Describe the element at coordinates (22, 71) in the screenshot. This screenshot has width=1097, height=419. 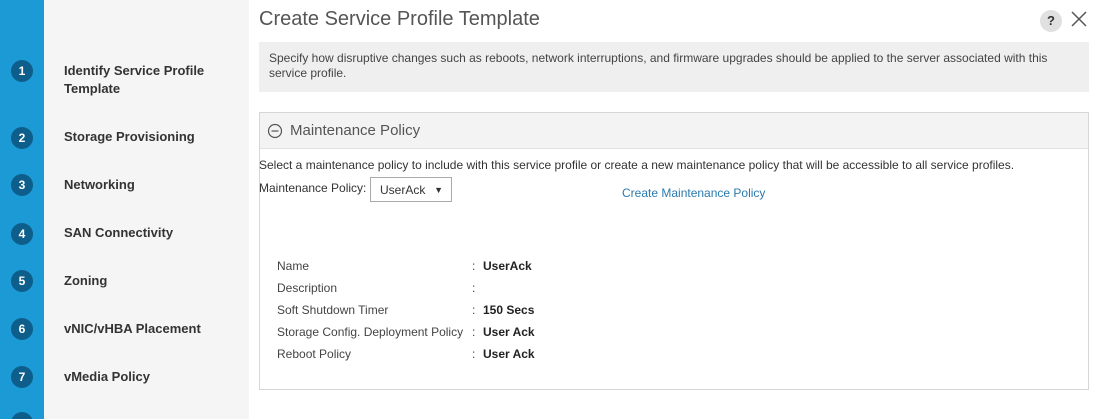
I see `step-number-1: 1` at that location.